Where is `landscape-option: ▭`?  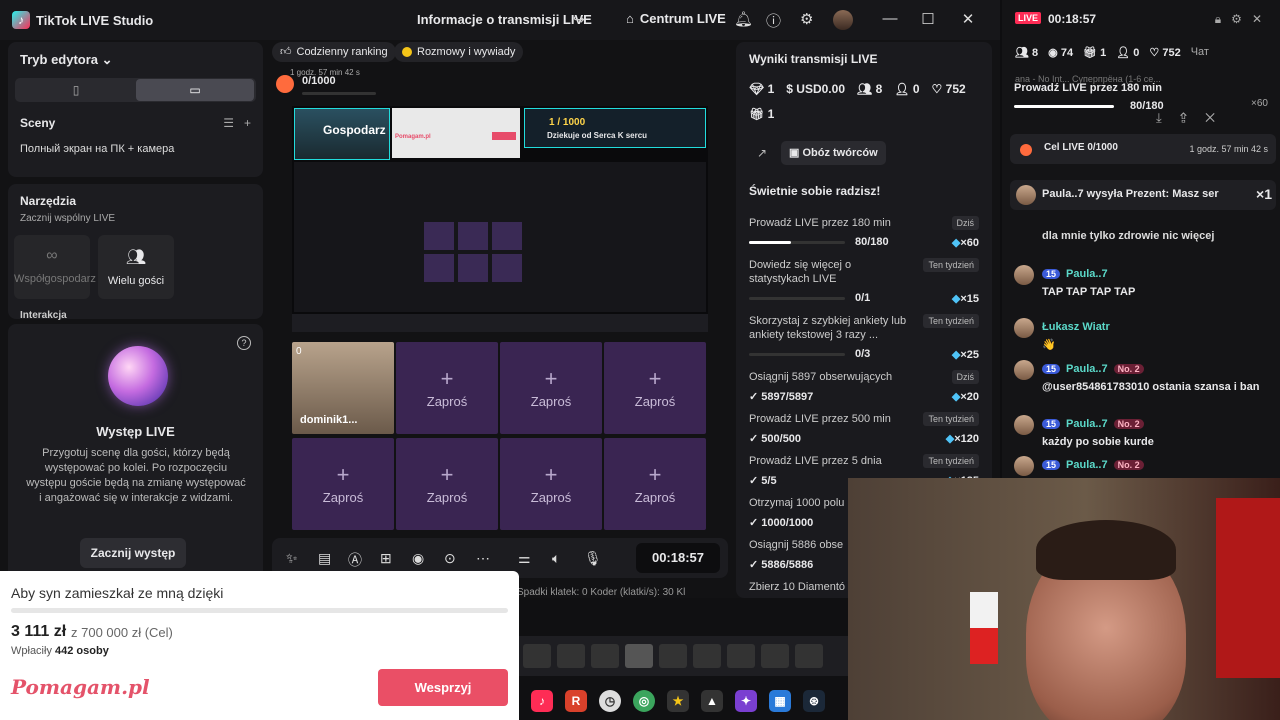 landscape-option: ▭ is located at coordinates (195, 90).